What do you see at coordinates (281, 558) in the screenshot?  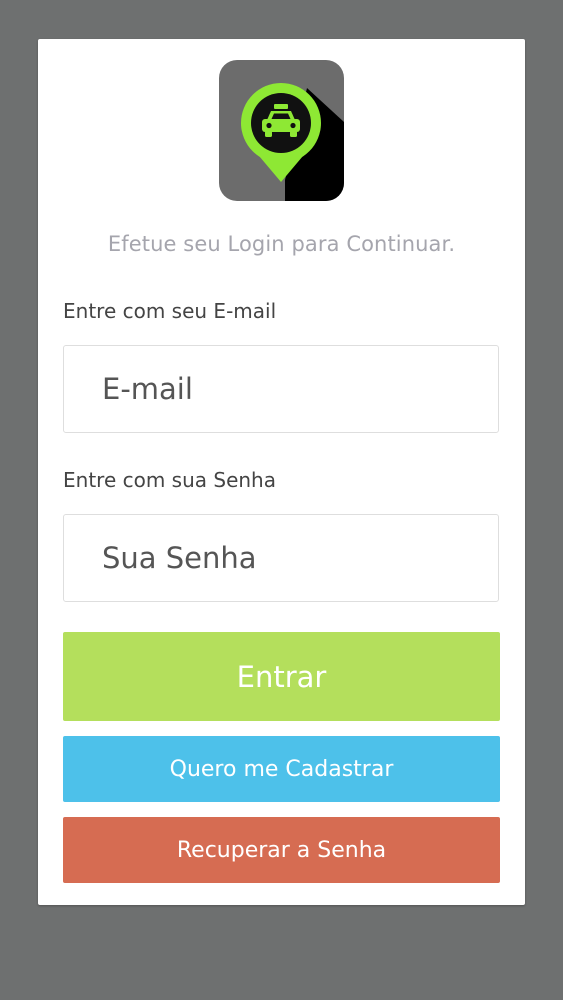 I see `password-input` at bounding box center [281, 558].